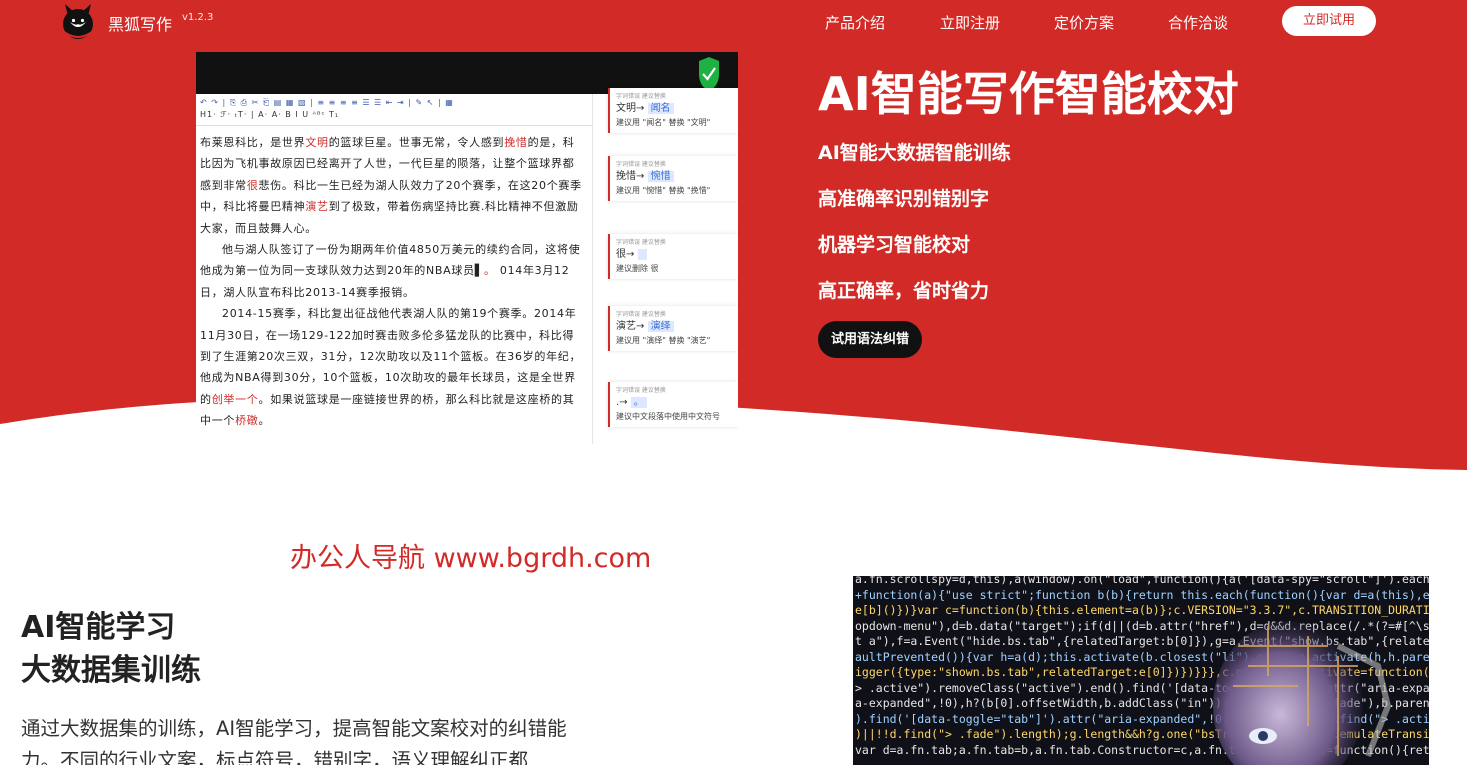 The width and height of the screenshot is (1467, 765). I want to click on suggestion-card: 字词错误 建议替换 .→ 。 建议中文段落中使用中文符号, so click(673, 404).